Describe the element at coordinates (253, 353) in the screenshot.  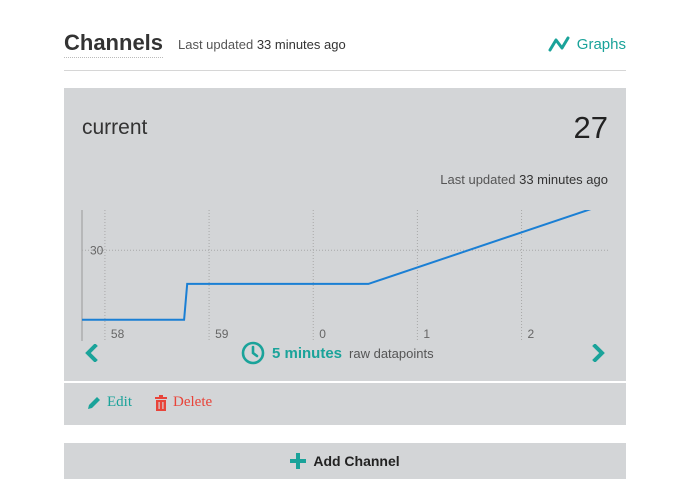
I see `clock-icon` at that location.